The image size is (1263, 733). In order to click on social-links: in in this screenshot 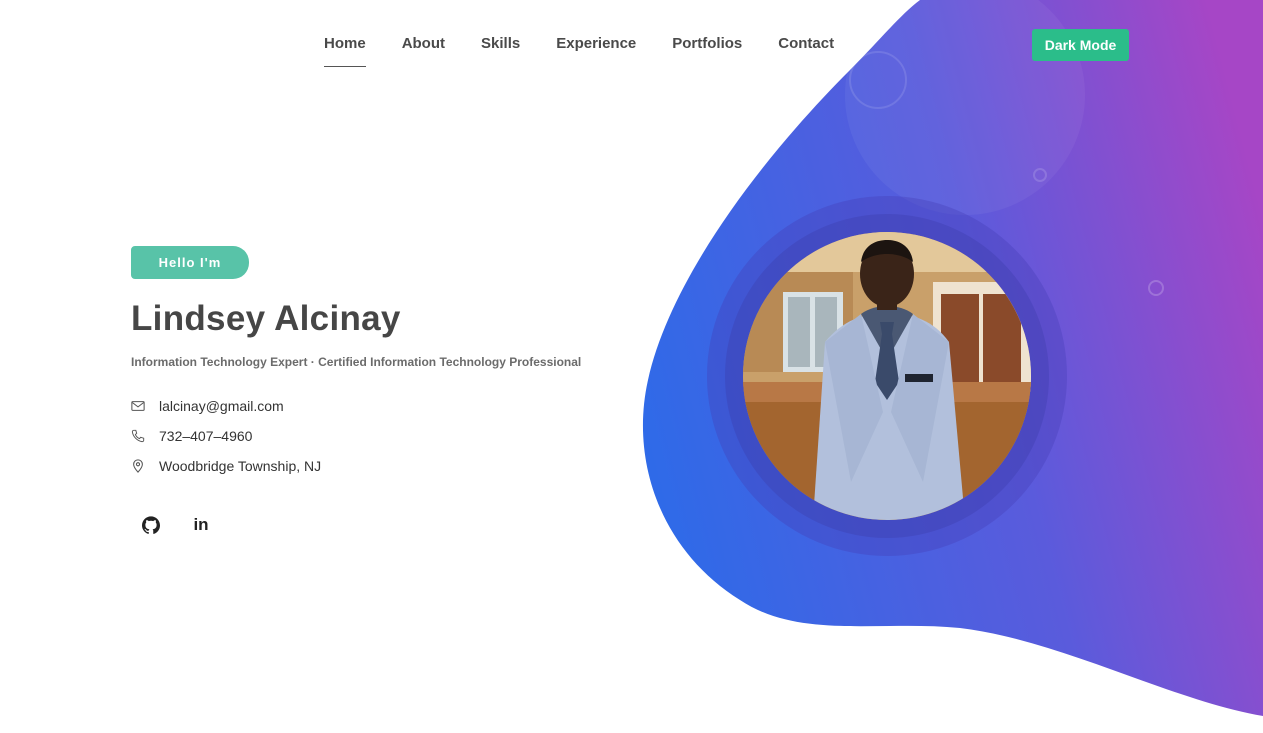, I will do `click(381, 525)`.